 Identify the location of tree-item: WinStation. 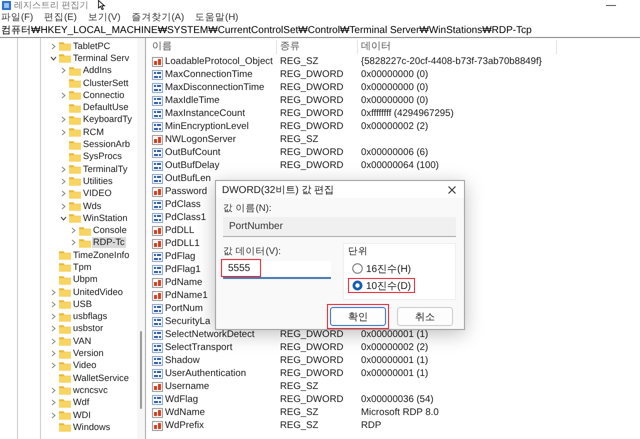
(105, 218).